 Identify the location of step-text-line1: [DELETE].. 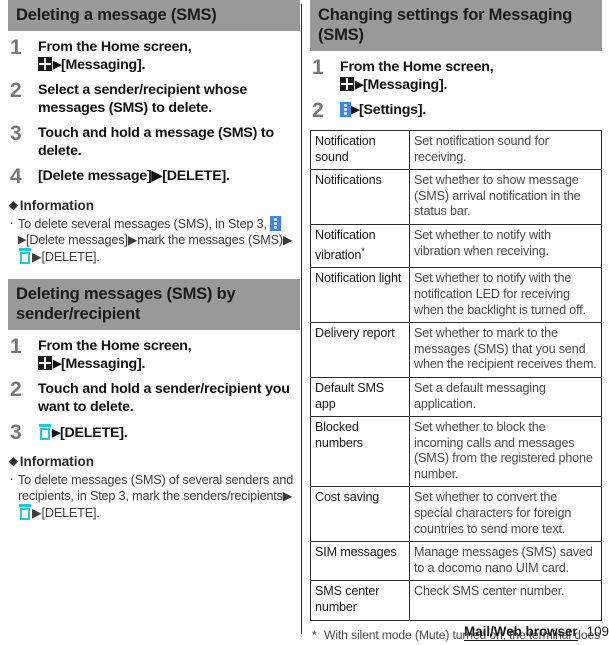
(93, 433).